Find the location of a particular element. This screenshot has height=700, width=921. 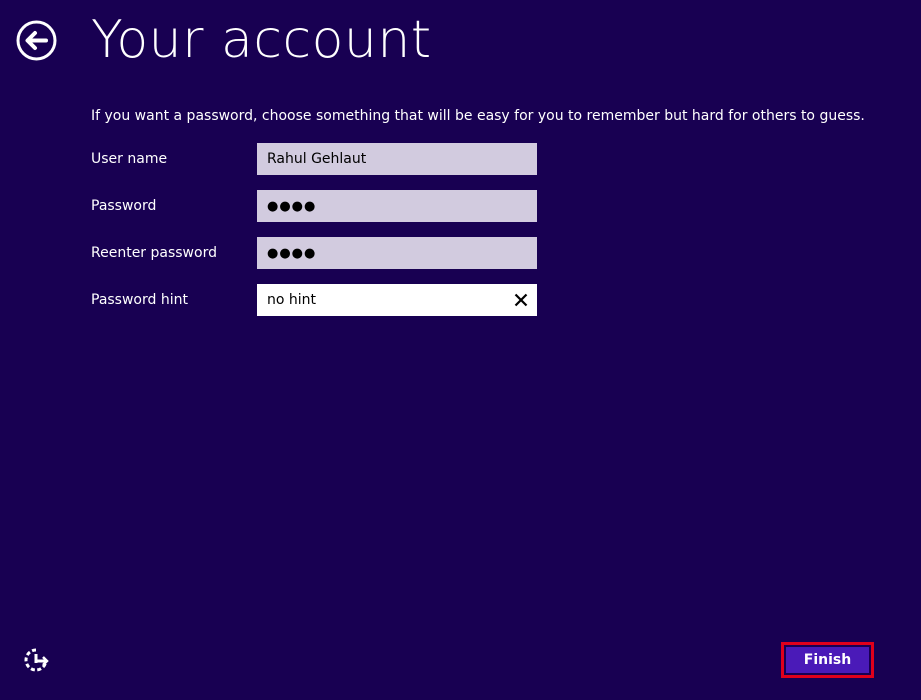

password-hint-field is located at coordinates (397, 300).